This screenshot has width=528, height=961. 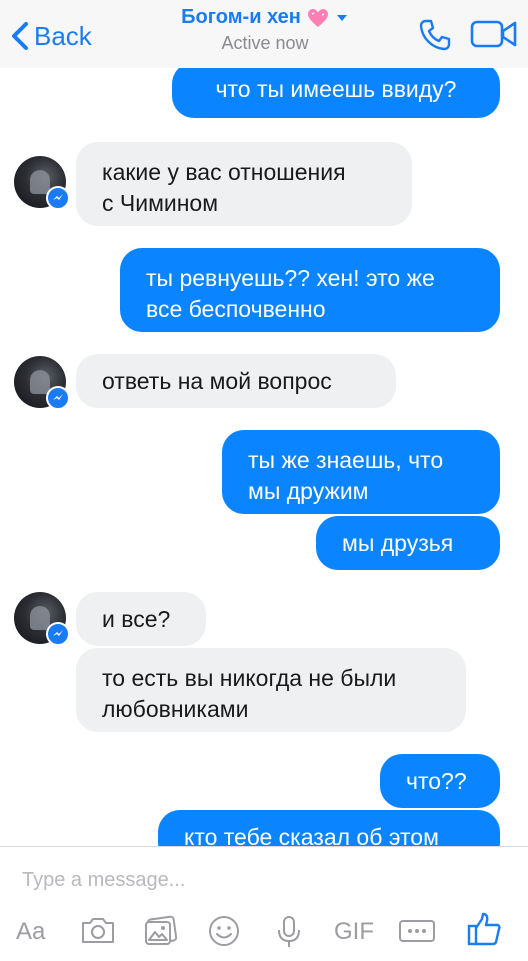 I want to click on gallery-icon, so click(x=161, y=931).